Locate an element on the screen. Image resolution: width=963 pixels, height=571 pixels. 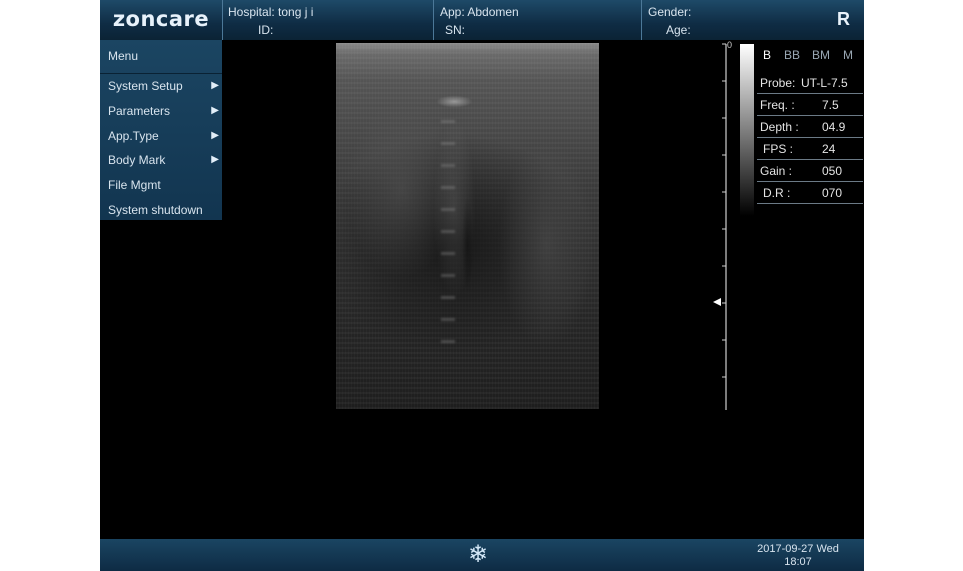
param-label: Gain : is located at coordinates (776, 171).